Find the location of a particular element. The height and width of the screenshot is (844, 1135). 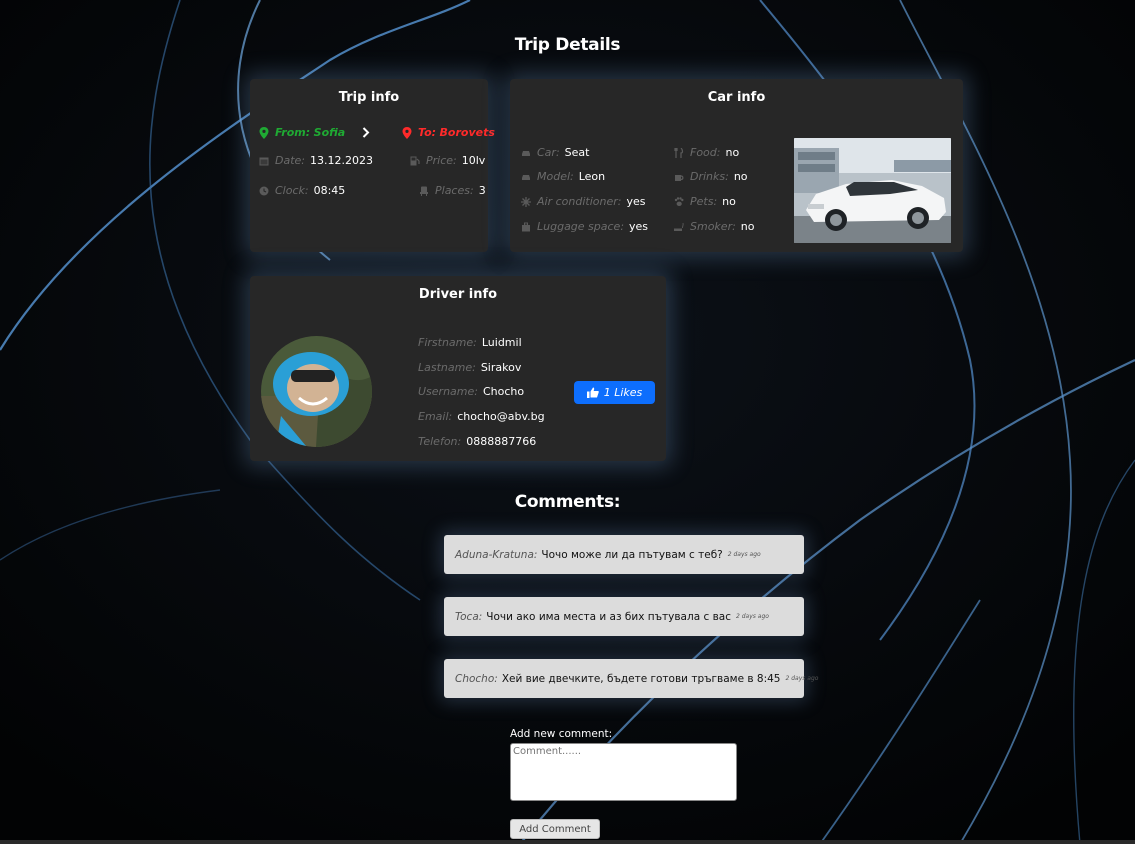

model-value: Leon is located at coordinates (592, 176).